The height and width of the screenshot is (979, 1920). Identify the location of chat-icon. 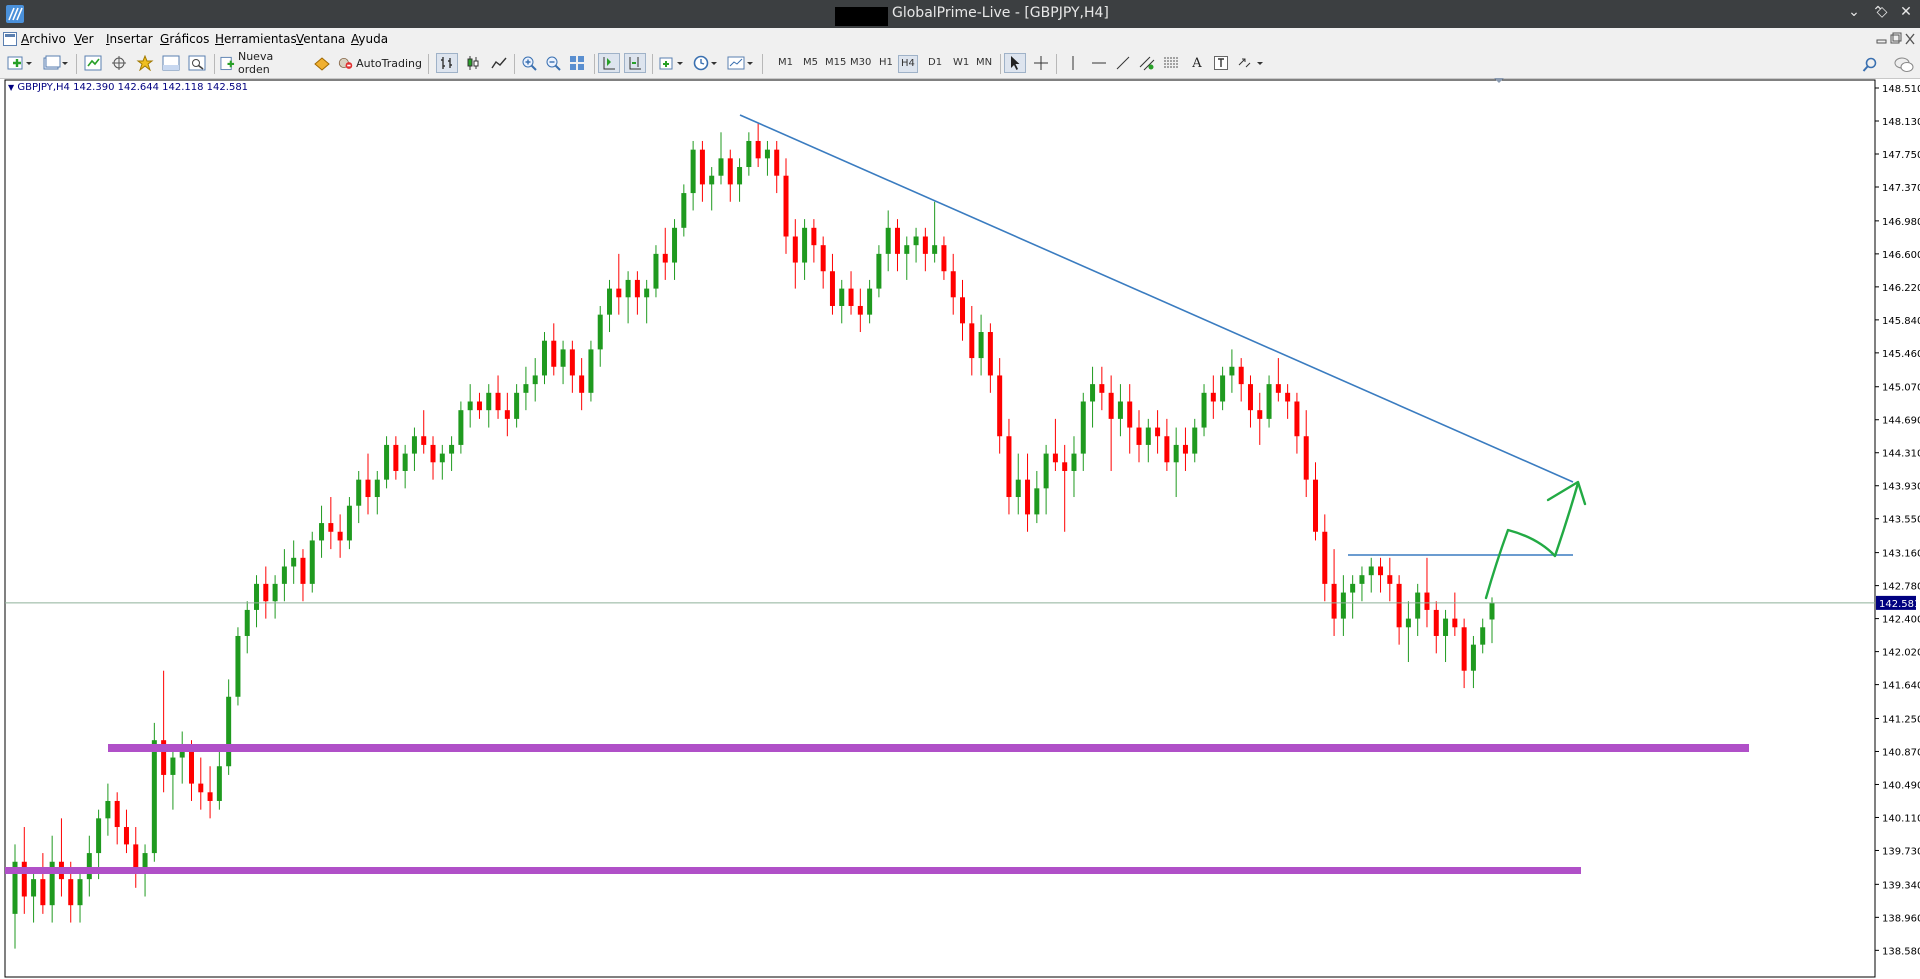
(1904, 65).